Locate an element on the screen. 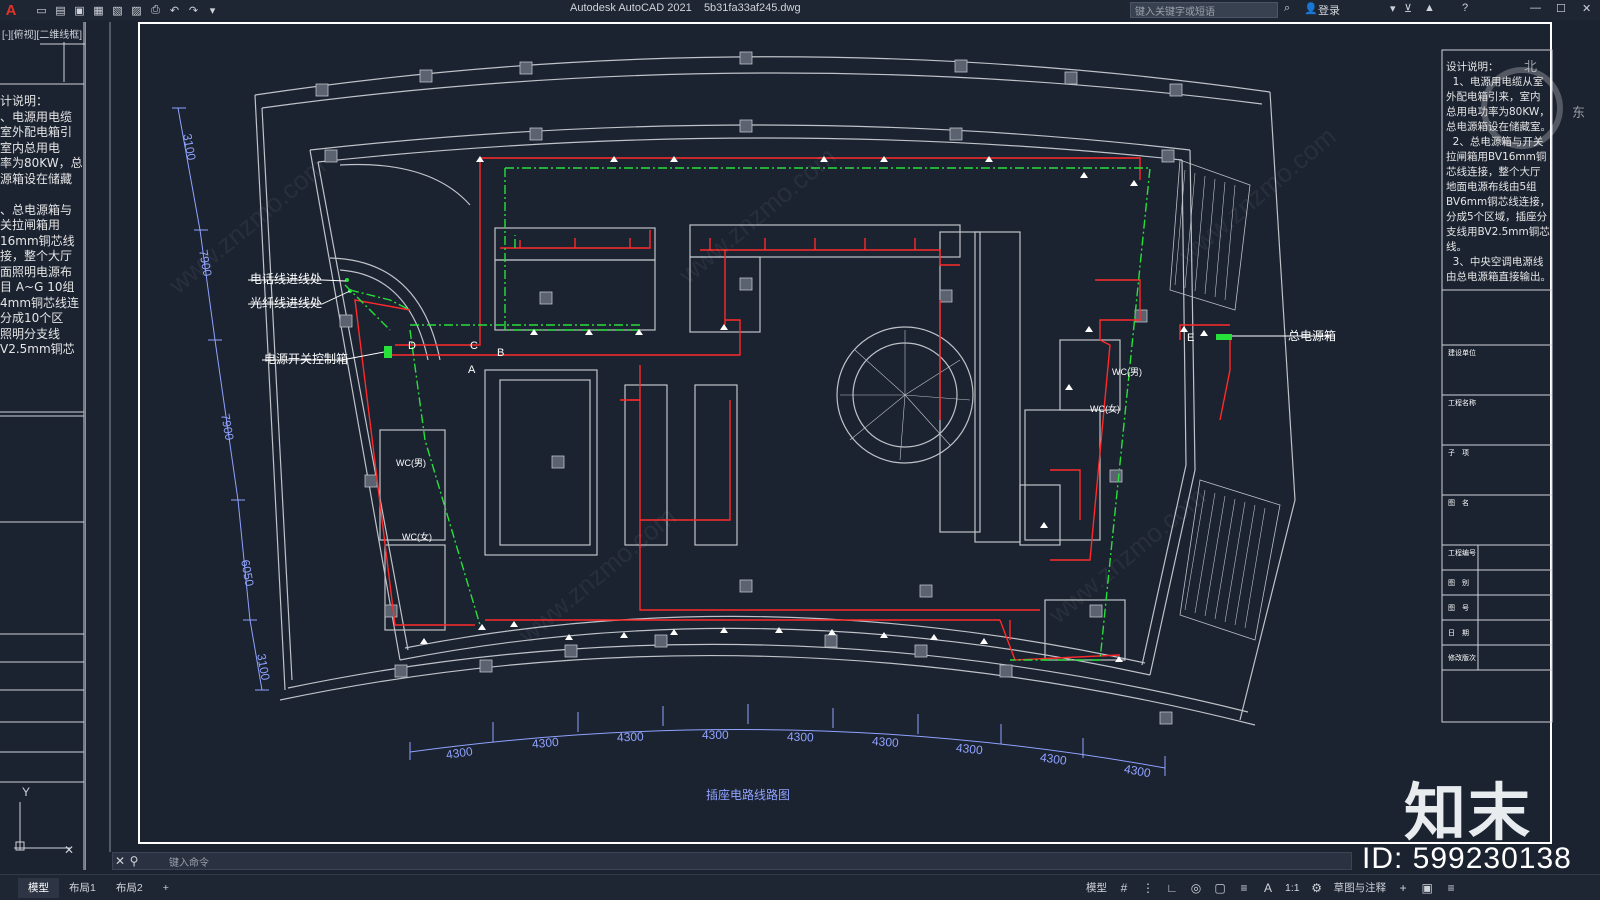 The image size is (1600, 900). titleblock-row: 子 项 is located at coordinates (1458, 453).